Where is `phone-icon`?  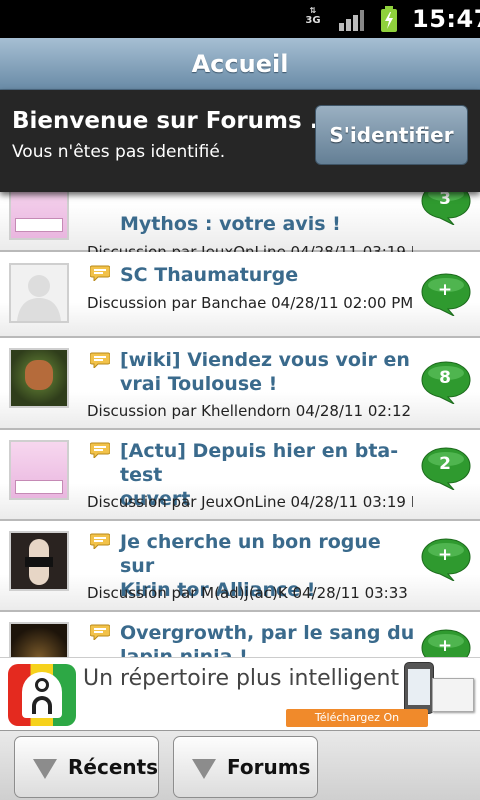
phone-icon is located at coordinates (419, 688).